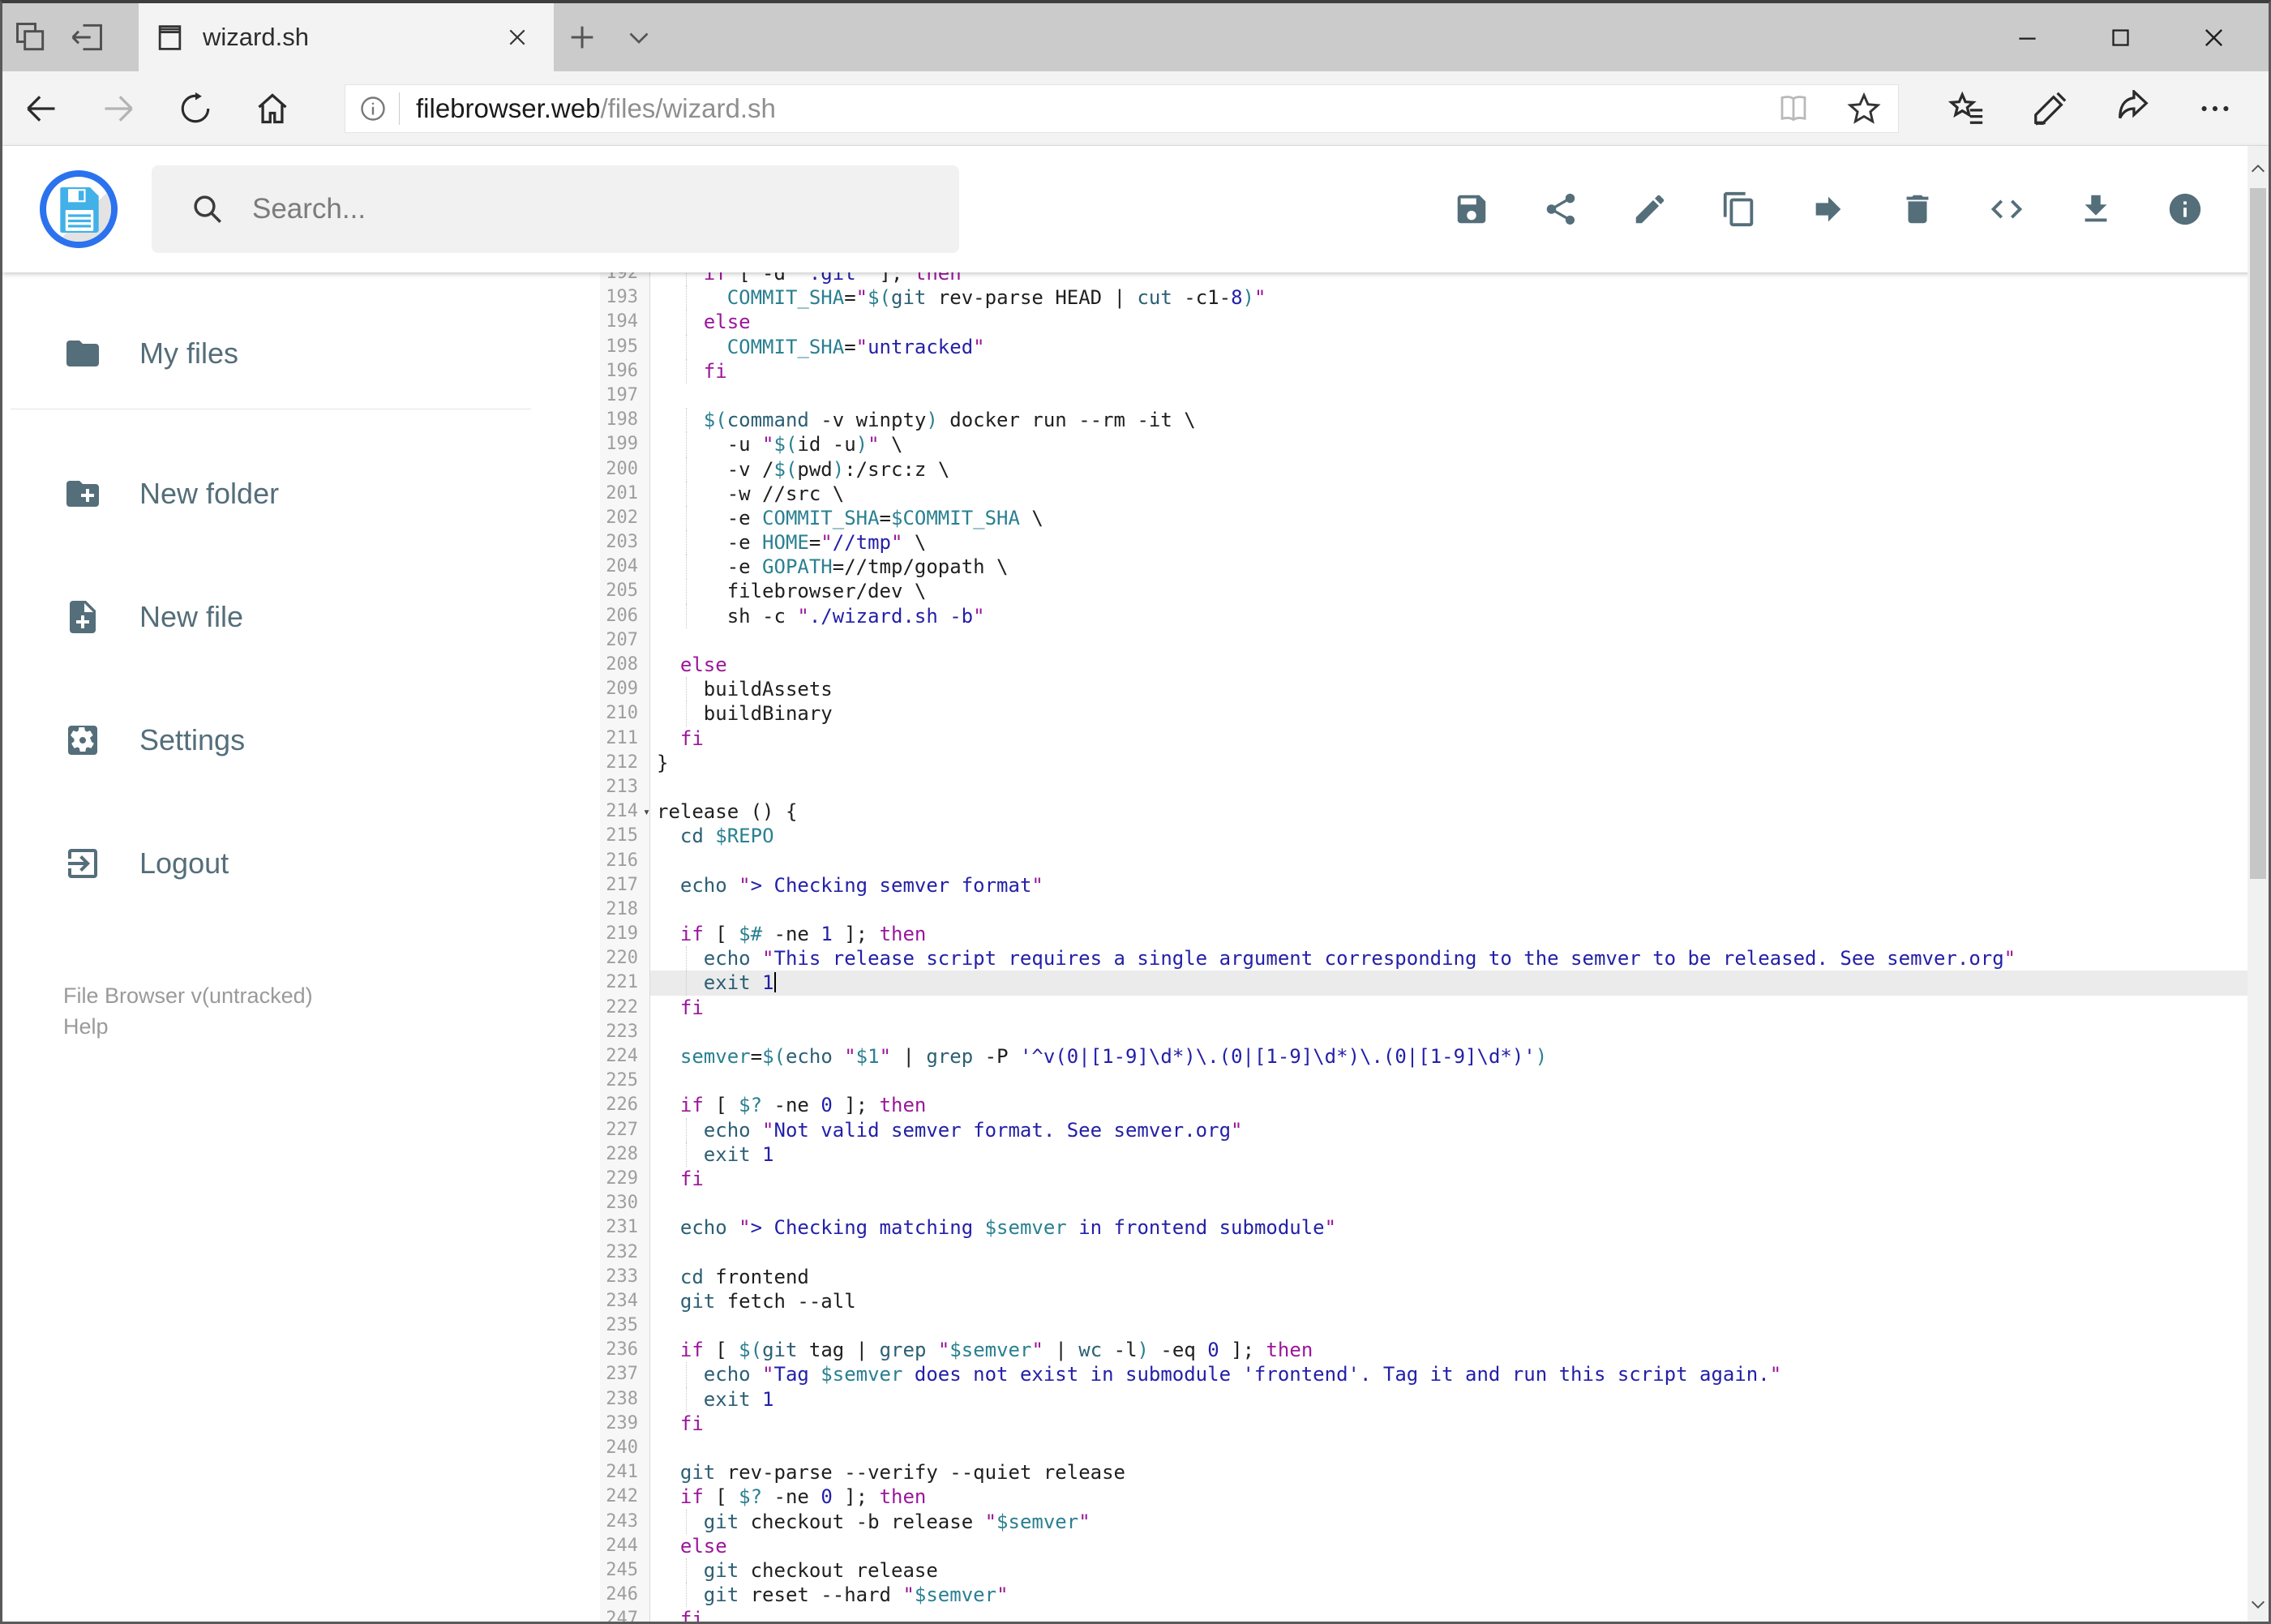 The width and height of the screenshot is (2271, 1624). Describe the element at coordinates (79, 209) in the screenshot. I see `filebrowser-logo-icon` at that location.